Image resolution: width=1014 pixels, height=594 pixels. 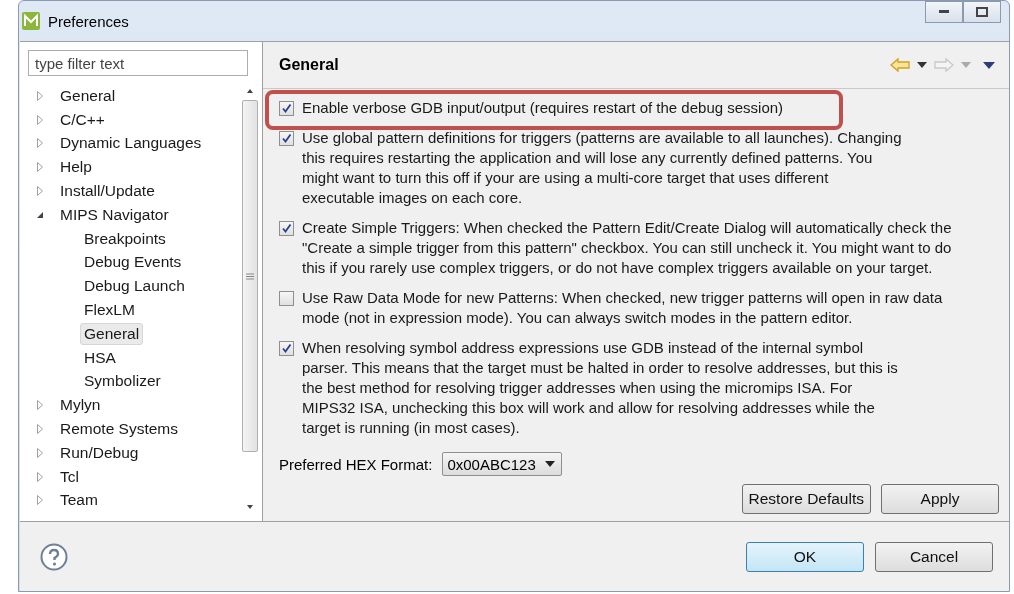 What do you see at coordinates (100, 357) in the screenshot?
I see `tree-item: HSA` at bounding box center [100, 357].